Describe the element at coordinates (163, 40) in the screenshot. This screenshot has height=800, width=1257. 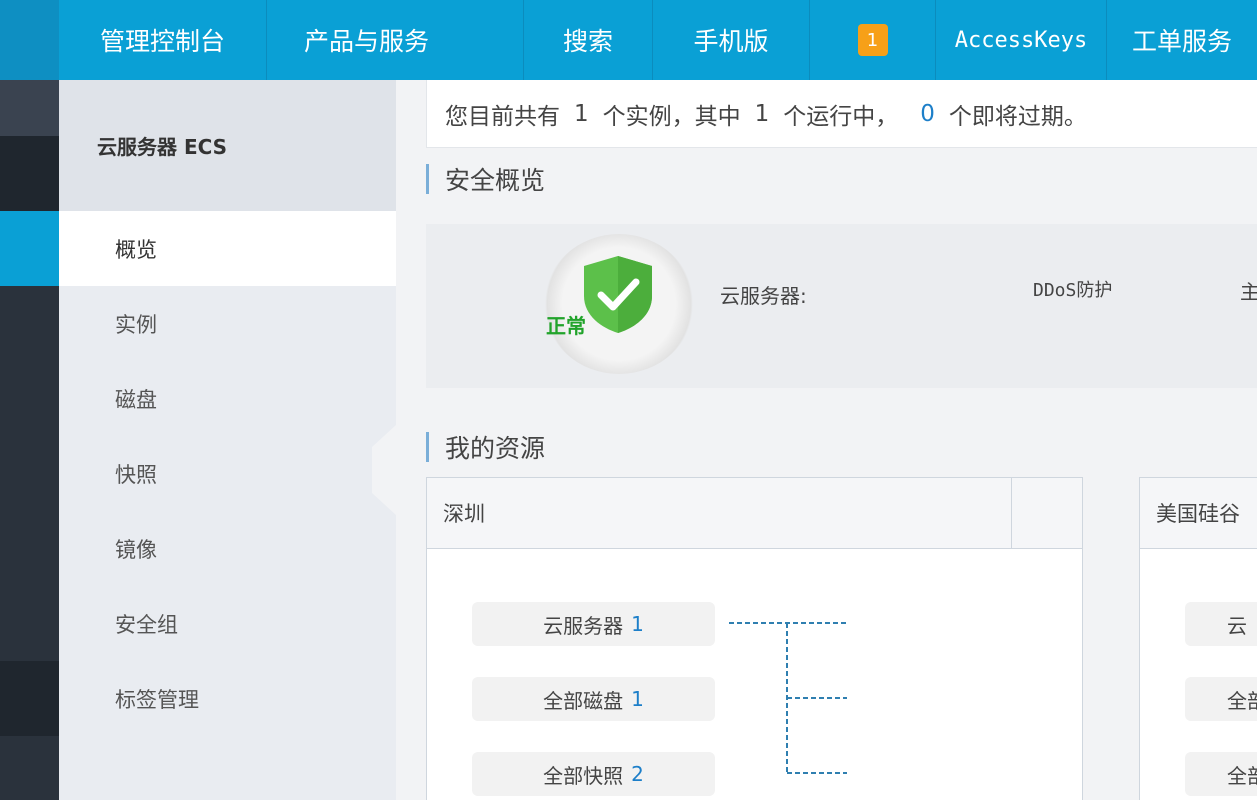
I see `console-link: 管理控制台` at that location.